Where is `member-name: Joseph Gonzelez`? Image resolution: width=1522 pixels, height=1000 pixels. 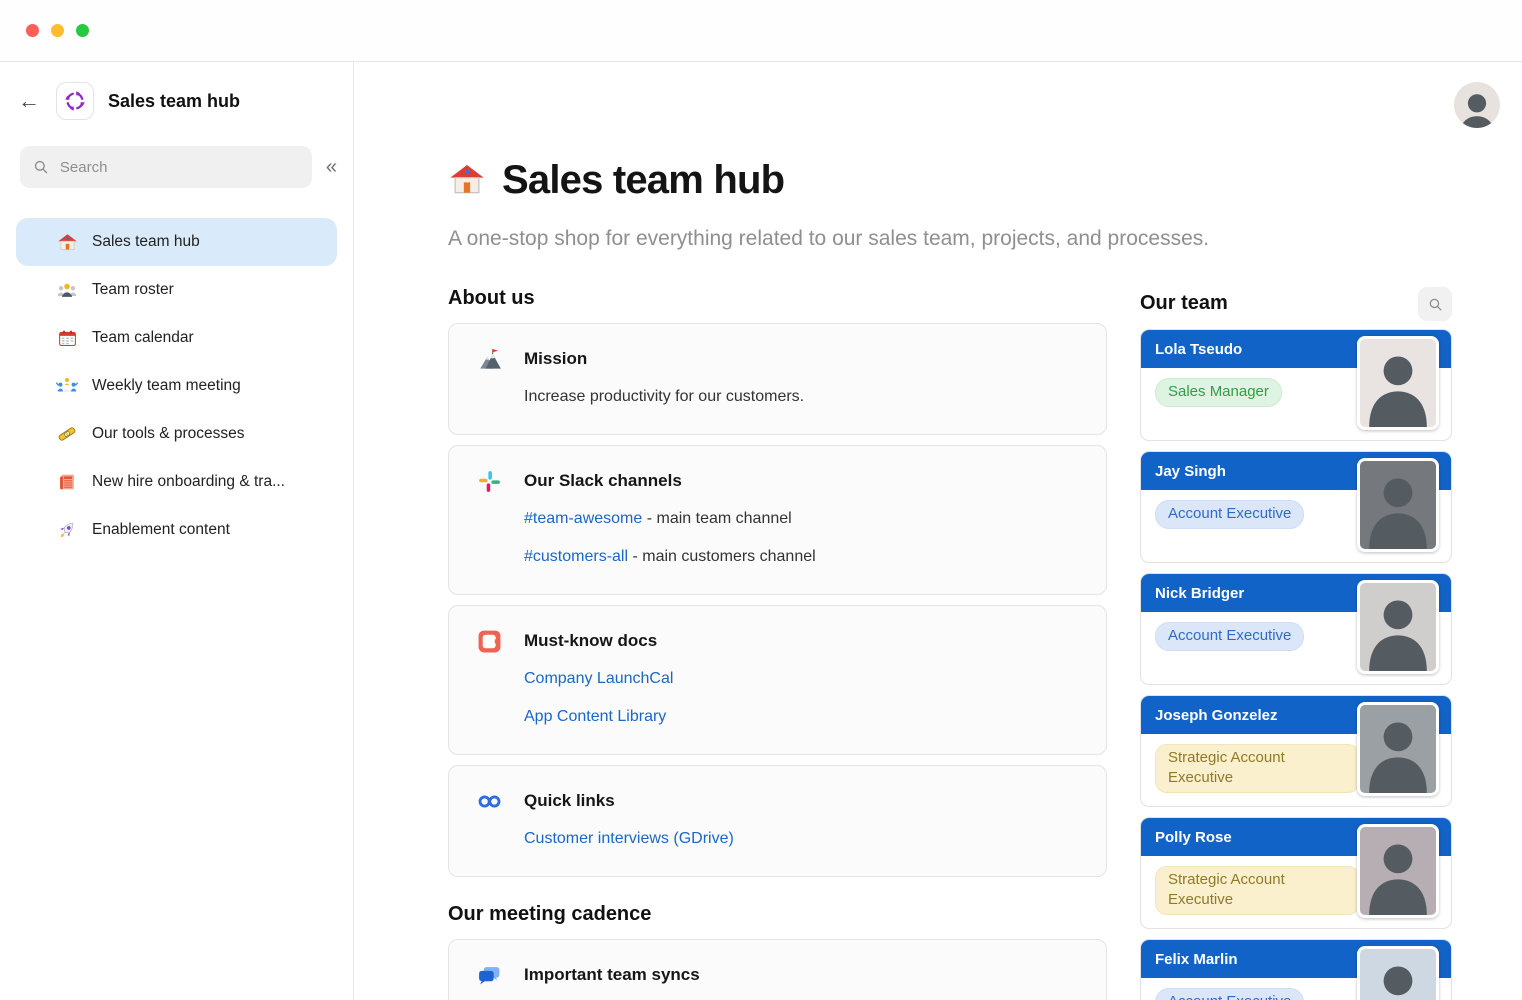
member-name: Joseph Gonzelez is located at coordinates (1216, 715).